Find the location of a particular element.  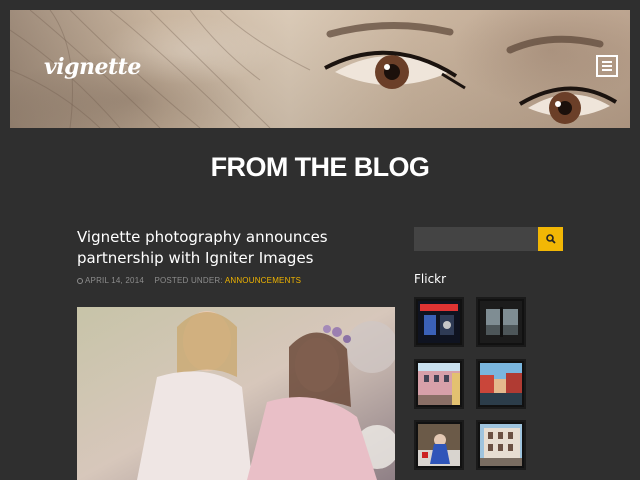

search-button is located at coordinates (550, 239).